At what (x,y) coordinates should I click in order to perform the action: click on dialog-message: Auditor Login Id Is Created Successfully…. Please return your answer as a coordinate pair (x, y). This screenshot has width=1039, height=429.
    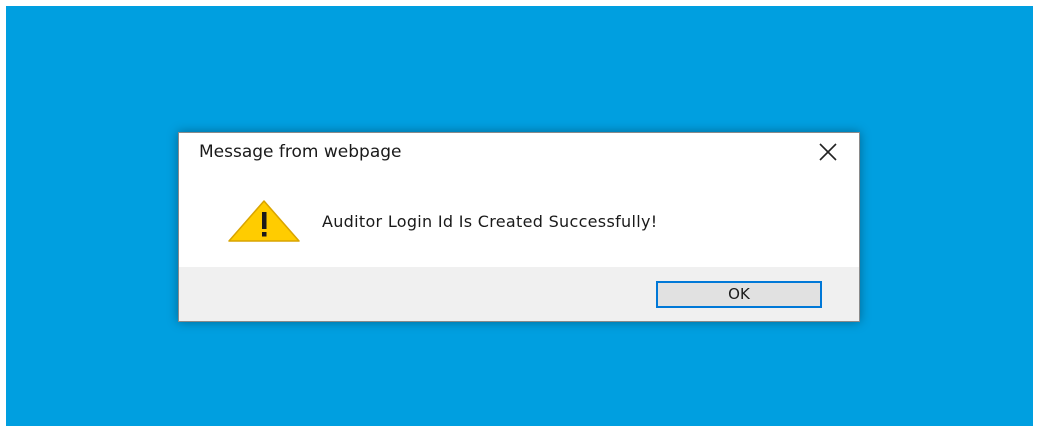
    Looking at the image, I should click on (490, 221).